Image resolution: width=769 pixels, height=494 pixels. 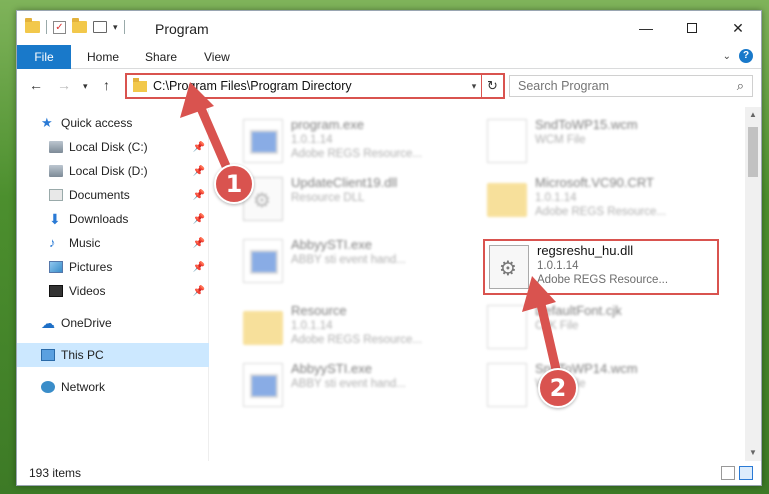 I want to click on item-count: 193 items, so click(x=55, y=473).